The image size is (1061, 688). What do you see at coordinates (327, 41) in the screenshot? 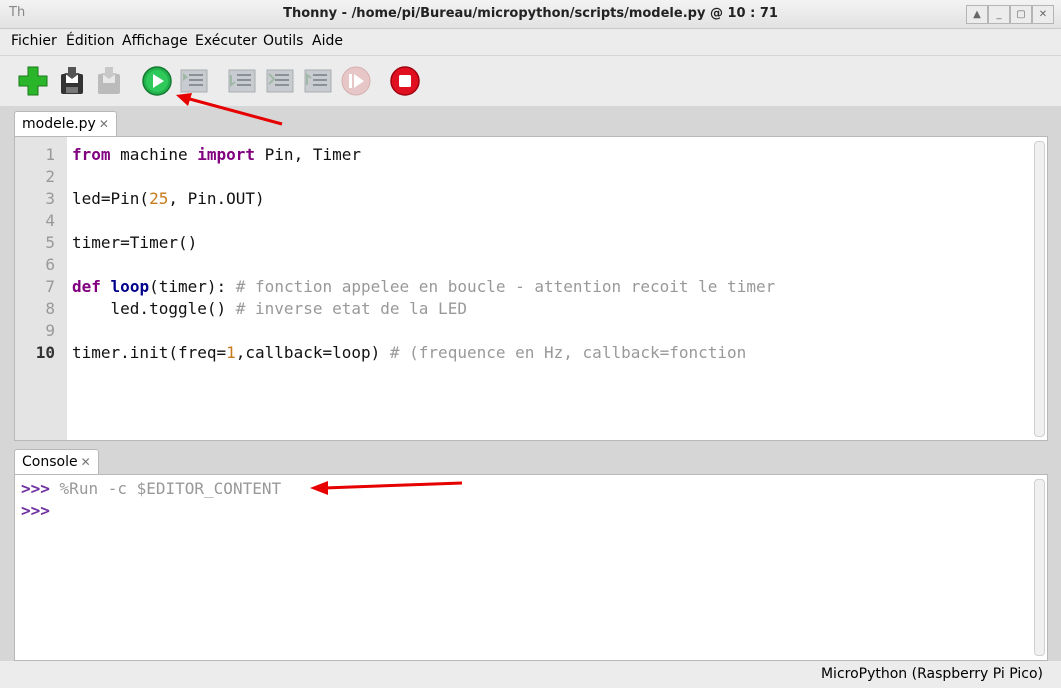
I see `menu-aide: Aide` at bounding box center [327, 41].